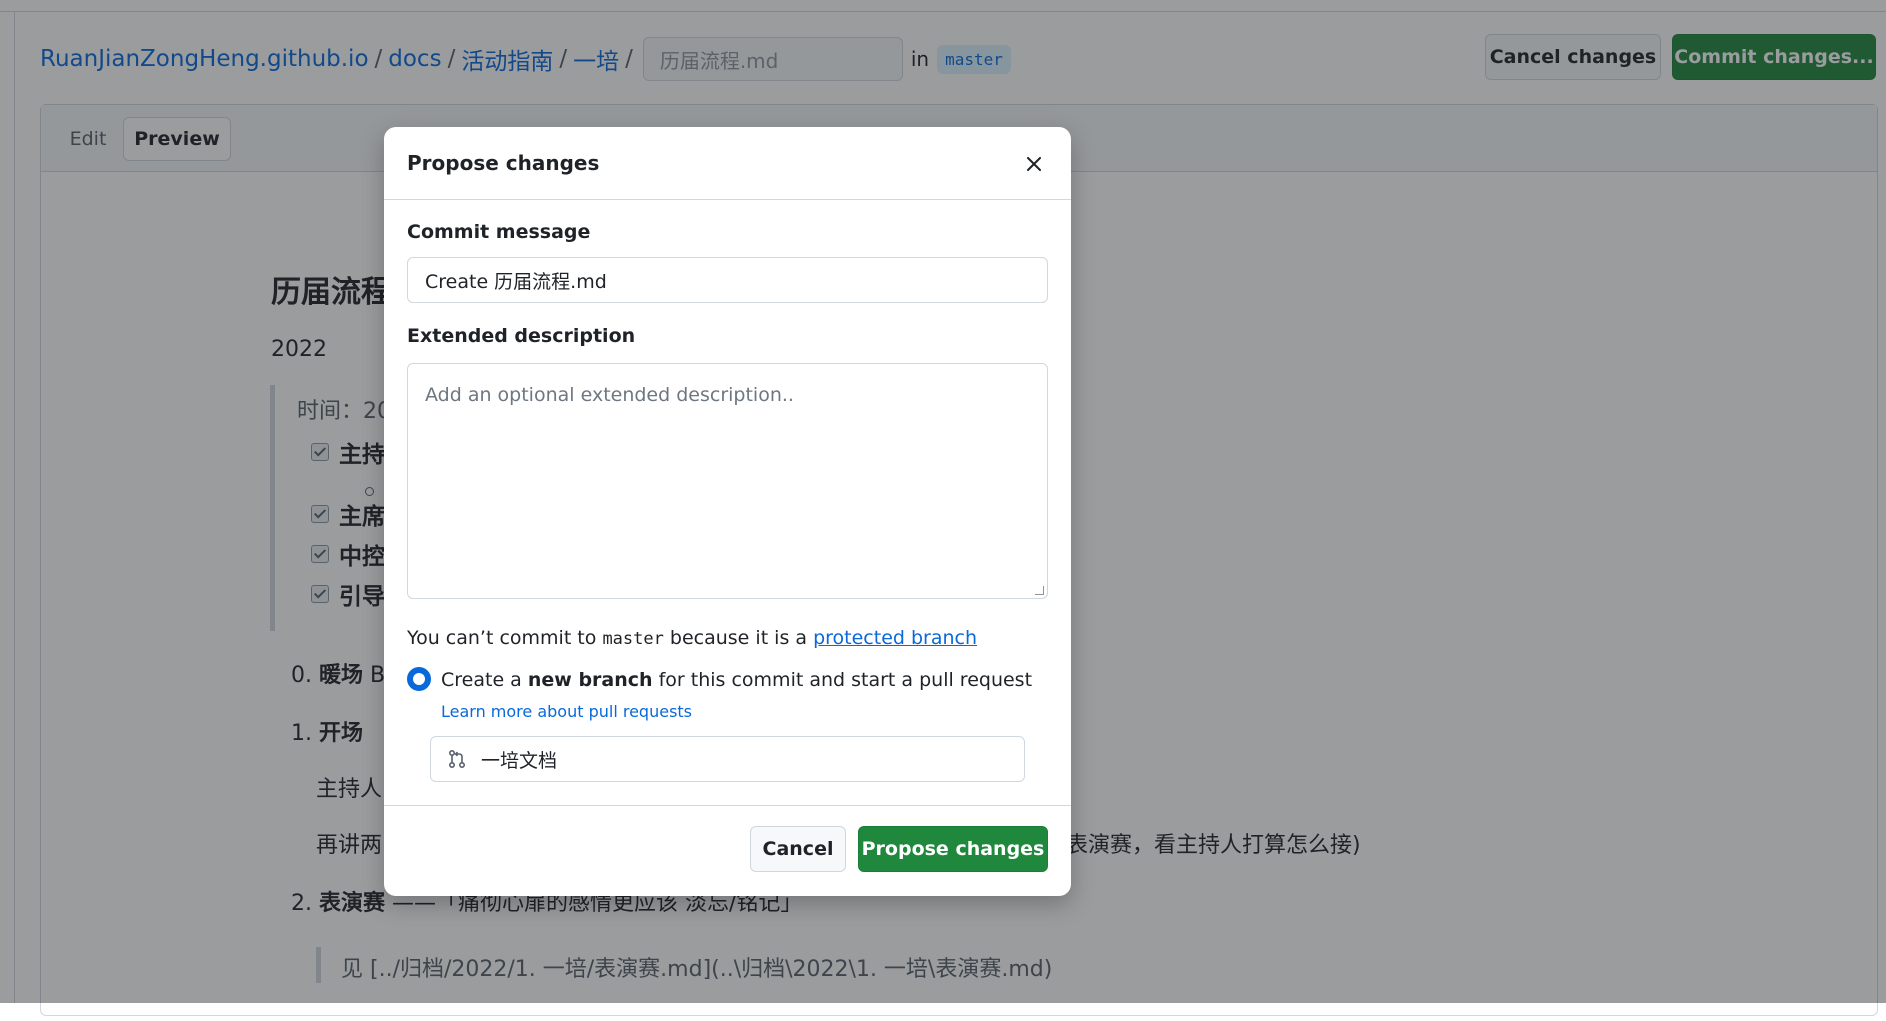 The width and height of the screenshot is (1886, 1021). What do you see at coordinates (457, 759) in the screenshot?
I see `git-pull-request-icon` at bounding box center [457, 759].